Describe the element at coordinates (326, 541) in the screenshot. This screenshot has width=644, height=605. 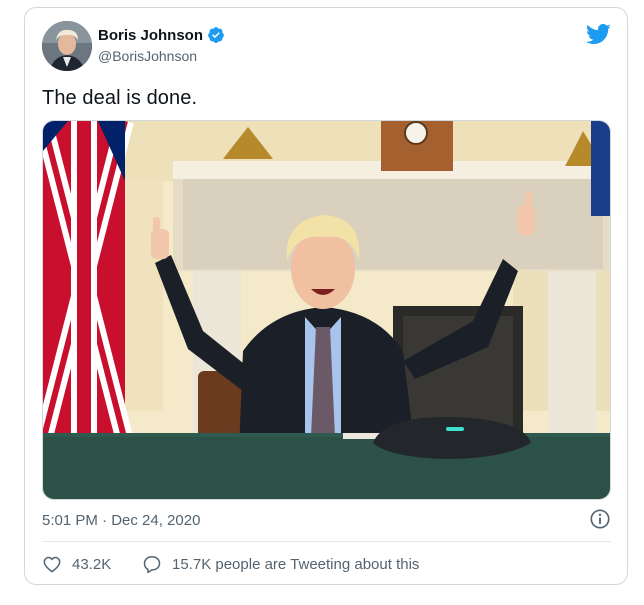
I see `divider` at that location.